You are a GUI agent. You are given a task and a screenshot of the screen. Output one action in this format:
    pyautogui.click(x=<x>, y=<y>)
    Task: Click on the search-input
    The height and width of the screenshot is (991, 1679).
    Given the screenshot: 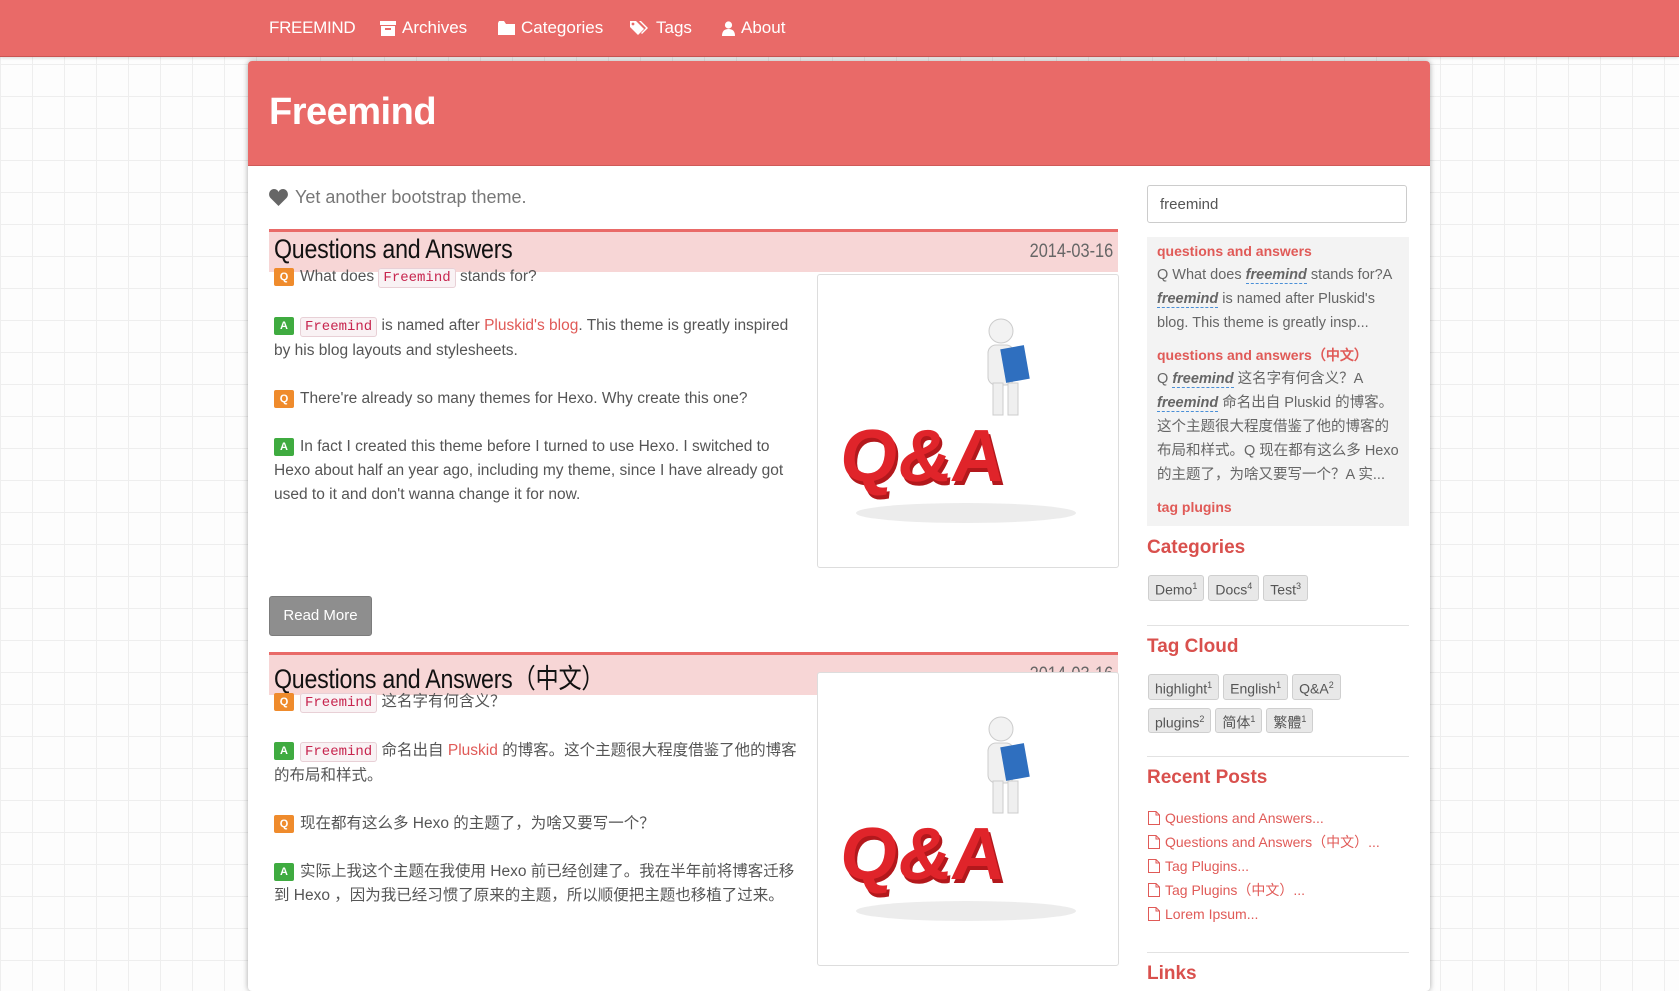 What is the action you would take?
    pyautogui.click(x=1277, y=204)
    